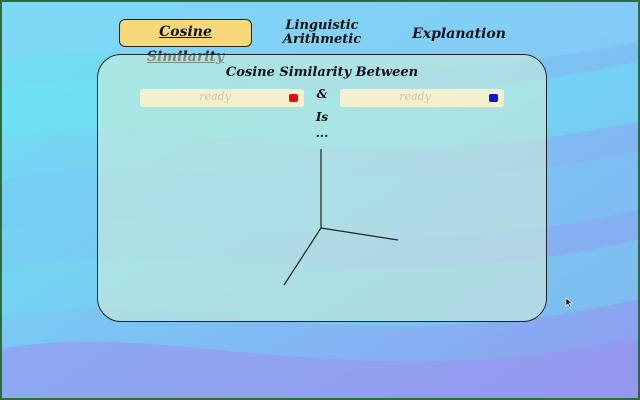  I want to click on arrow-cursor-icon, so click(569, 303).